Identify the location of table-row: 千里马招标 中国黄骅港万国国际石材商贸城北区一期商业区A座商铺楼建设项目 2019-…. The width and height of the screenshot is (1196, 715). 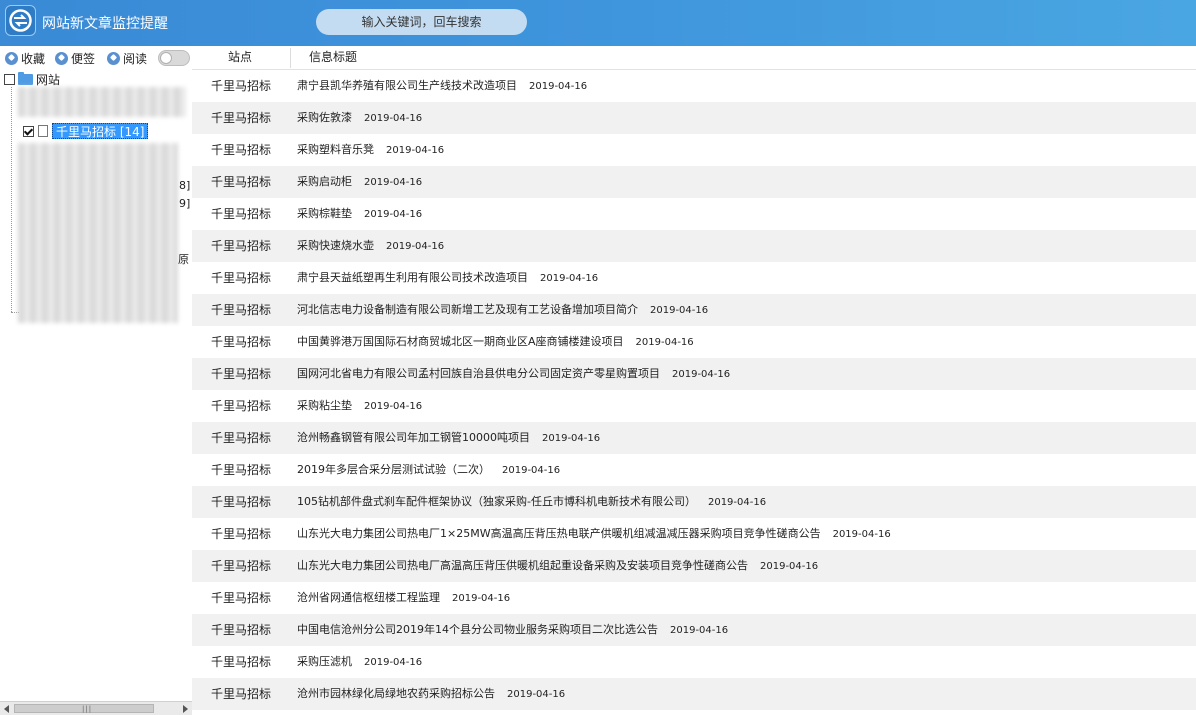
(694, 342).